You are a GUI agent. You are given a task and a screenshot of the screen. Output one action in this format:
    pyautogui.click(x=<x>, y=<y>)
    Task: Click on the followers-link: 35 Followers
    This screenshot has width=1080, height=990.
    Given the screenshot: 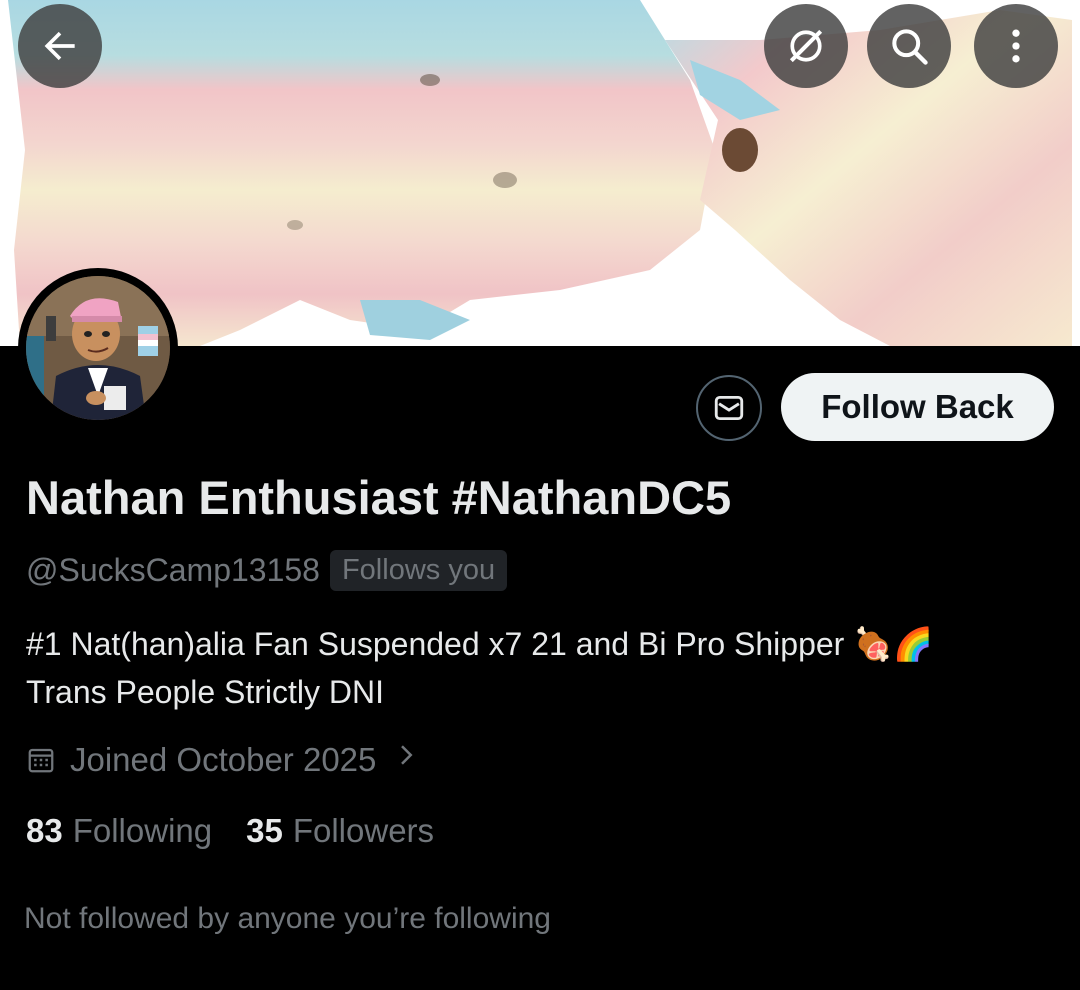 What is the action you would take?
    pyautogui.click(x=340, y=831)
    